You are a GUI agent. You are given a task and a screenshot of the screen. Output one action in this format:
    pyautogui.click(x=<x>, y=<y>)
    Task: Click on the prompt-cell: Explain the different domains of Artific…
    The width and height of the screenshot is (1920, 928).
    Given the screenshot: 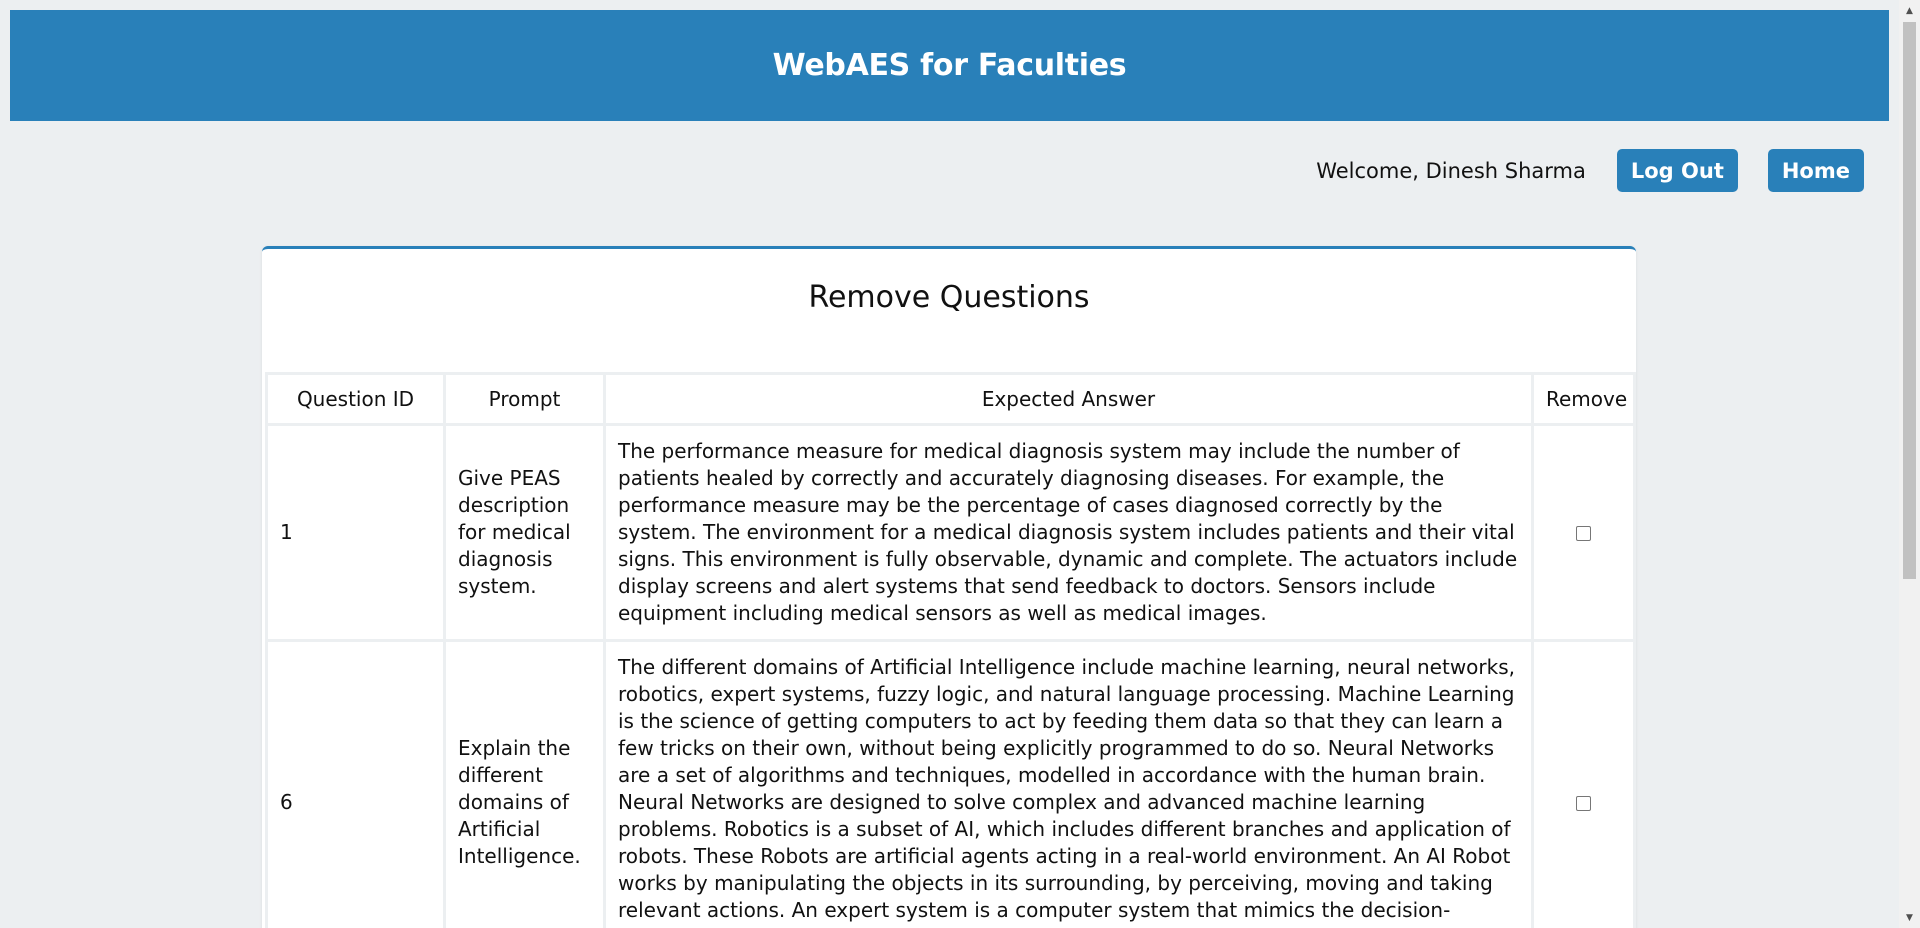 What is the action you would take?
    pyautogui.click(x=524, y=783)
    